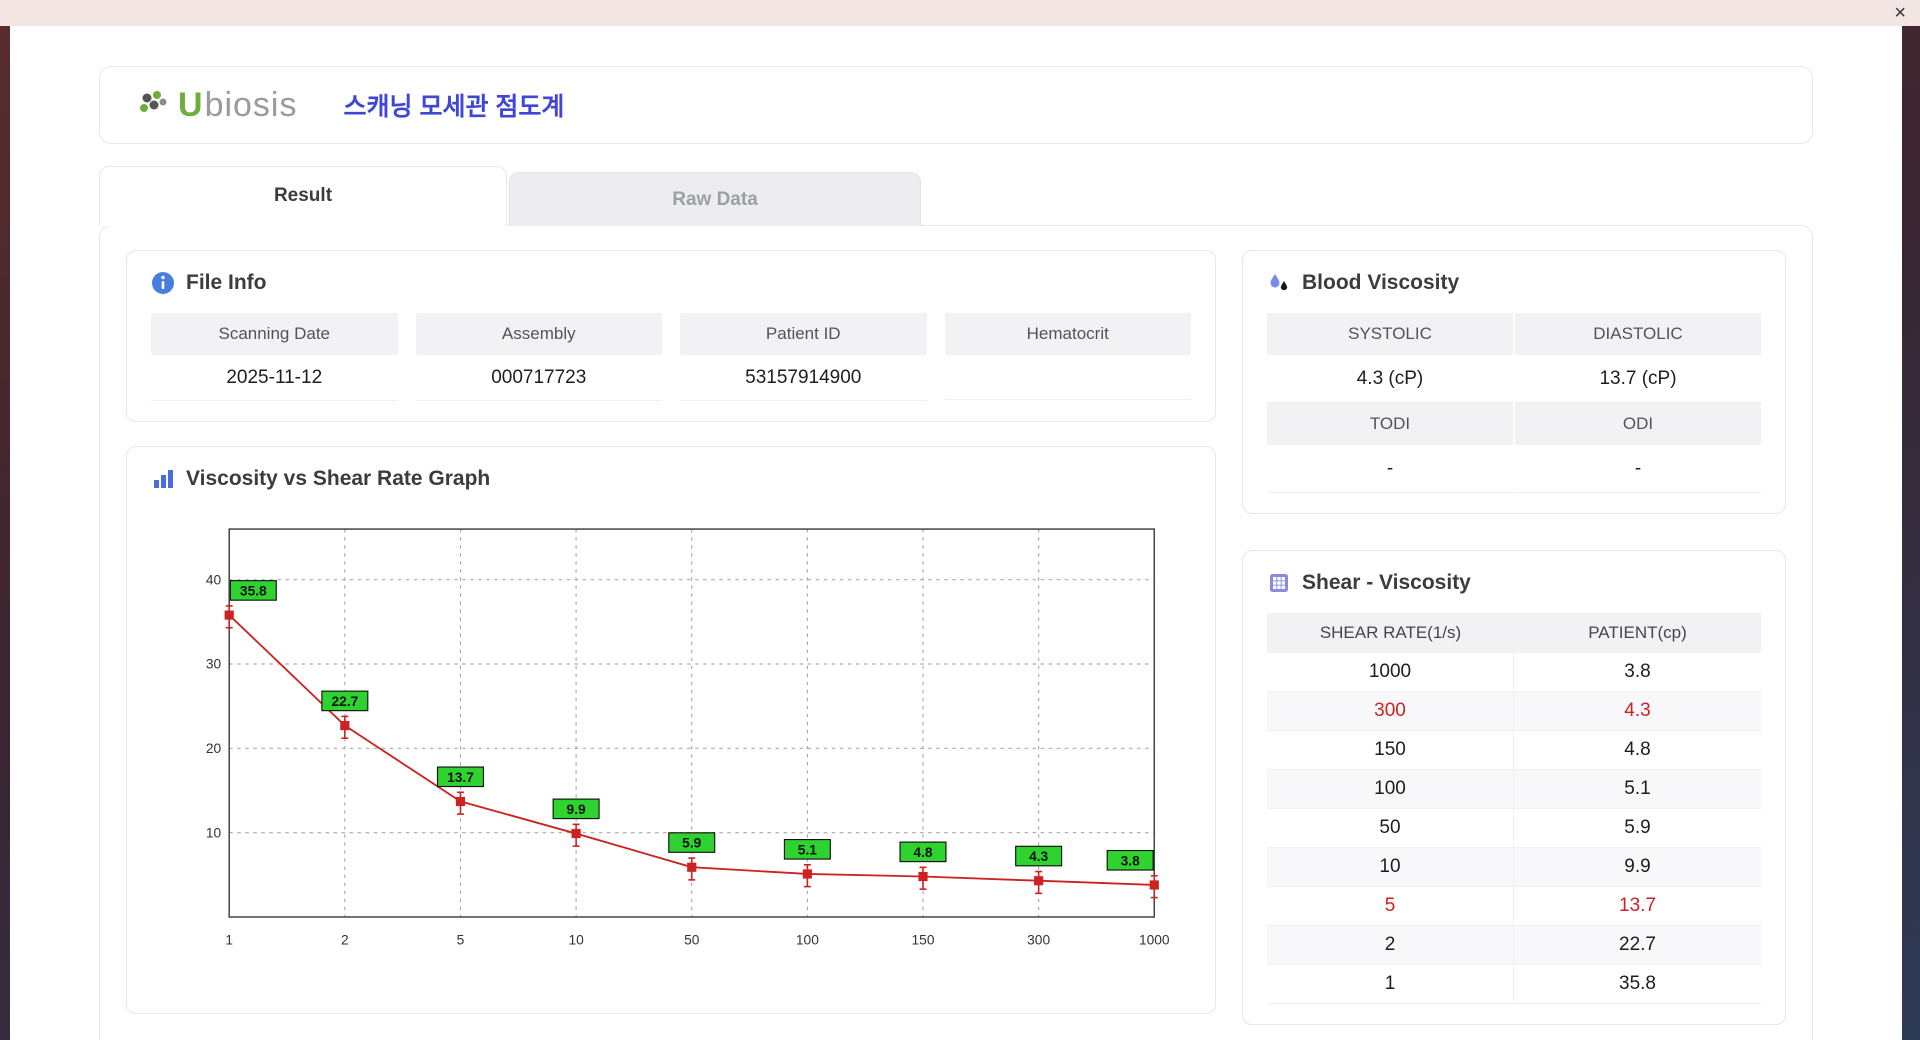 This screenshot has width=1920, height=1040. What do you see at coordinates (214, 664) in the screenshot?
I see `svg-text: 30` at bounding box center [214, 664].